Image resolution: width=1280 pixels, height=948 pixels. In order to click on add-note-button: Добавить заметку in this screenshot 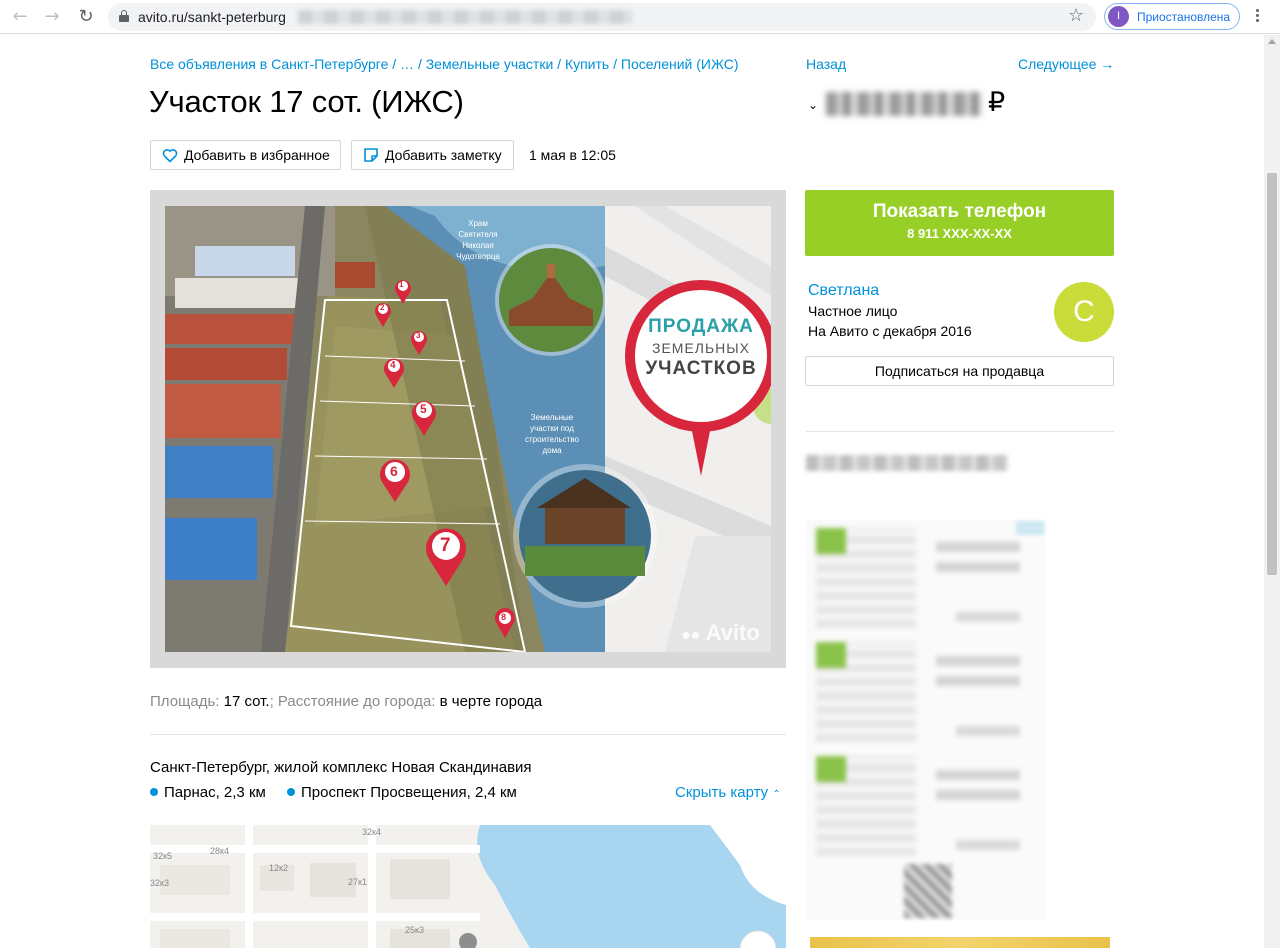, I will do `click(432, 155)`.